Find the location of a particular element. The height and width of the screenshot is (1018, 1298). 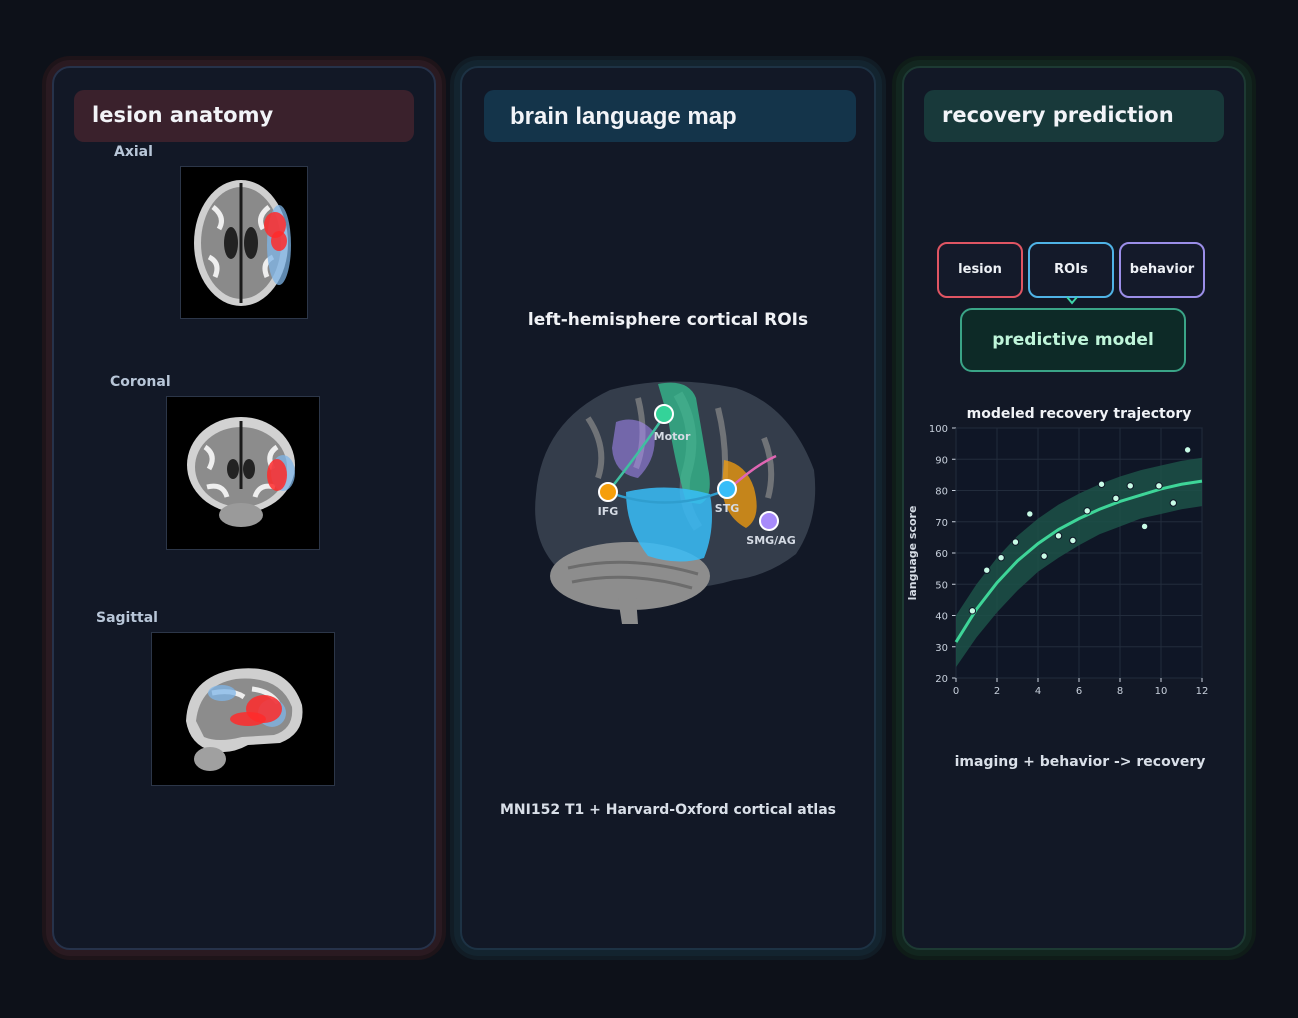

x-tick-label: 8 is located at coordinates (1120, 691).